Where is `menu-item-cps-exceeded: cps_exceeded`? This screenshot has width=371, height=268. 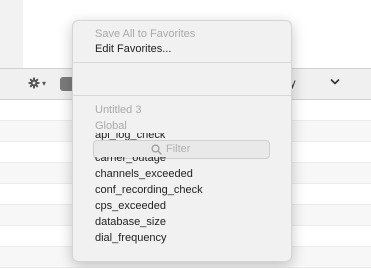 menu-item-cps-exceeded: cps_exceeded is located at coordinates (130, 206).